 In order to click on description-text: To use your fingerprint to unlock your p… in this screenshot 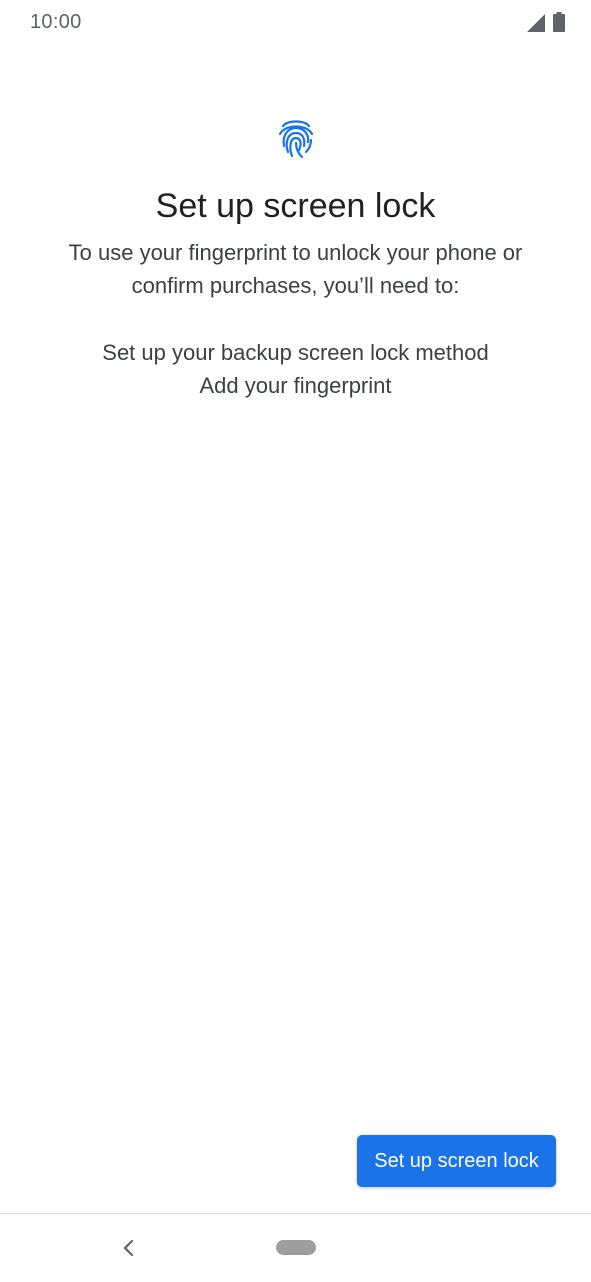, I will do `click(295, 269)`.